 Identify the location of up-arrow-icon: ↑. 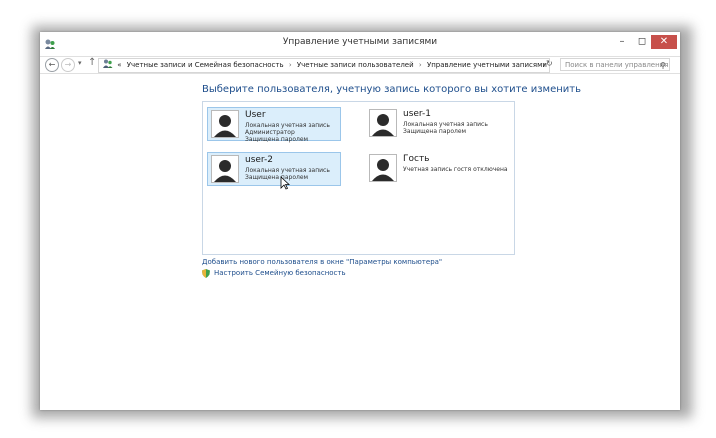
(92, 62).